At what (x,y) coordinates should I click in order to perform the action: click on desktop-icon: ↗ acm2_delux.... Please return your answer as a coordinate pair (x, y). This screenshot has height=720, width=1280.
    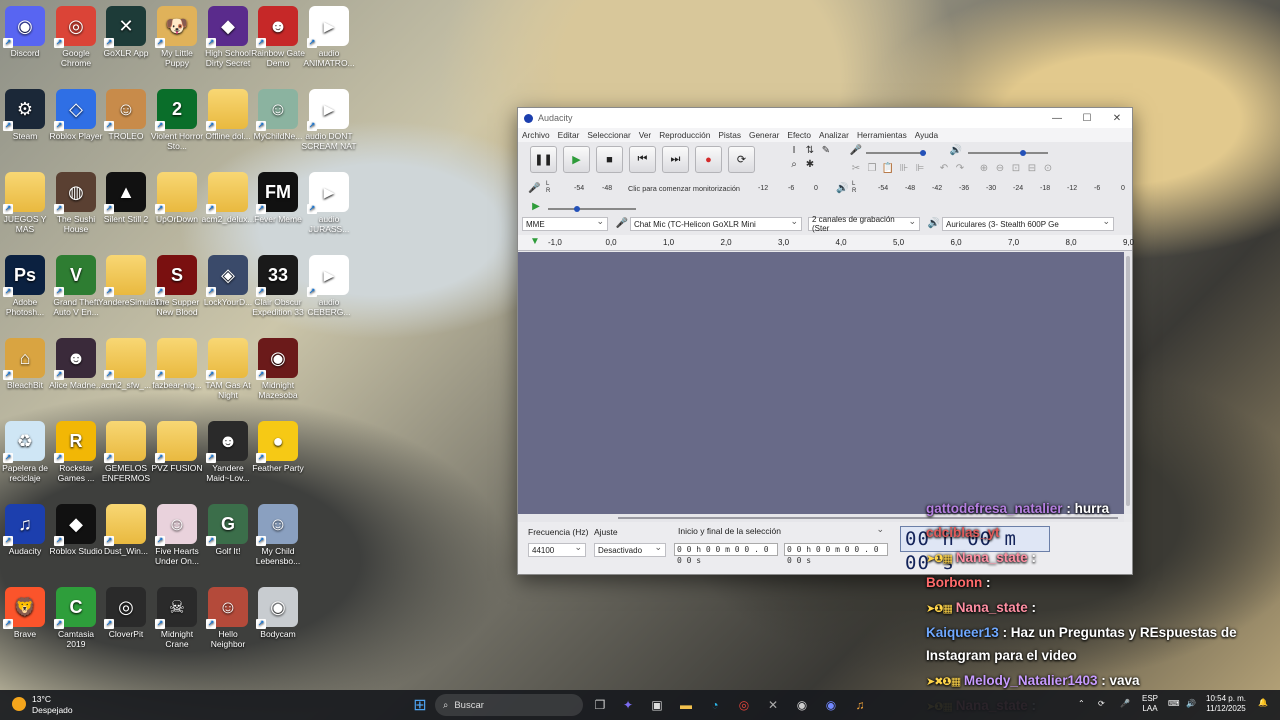
    Looking at the image, I should click on (228, 208).